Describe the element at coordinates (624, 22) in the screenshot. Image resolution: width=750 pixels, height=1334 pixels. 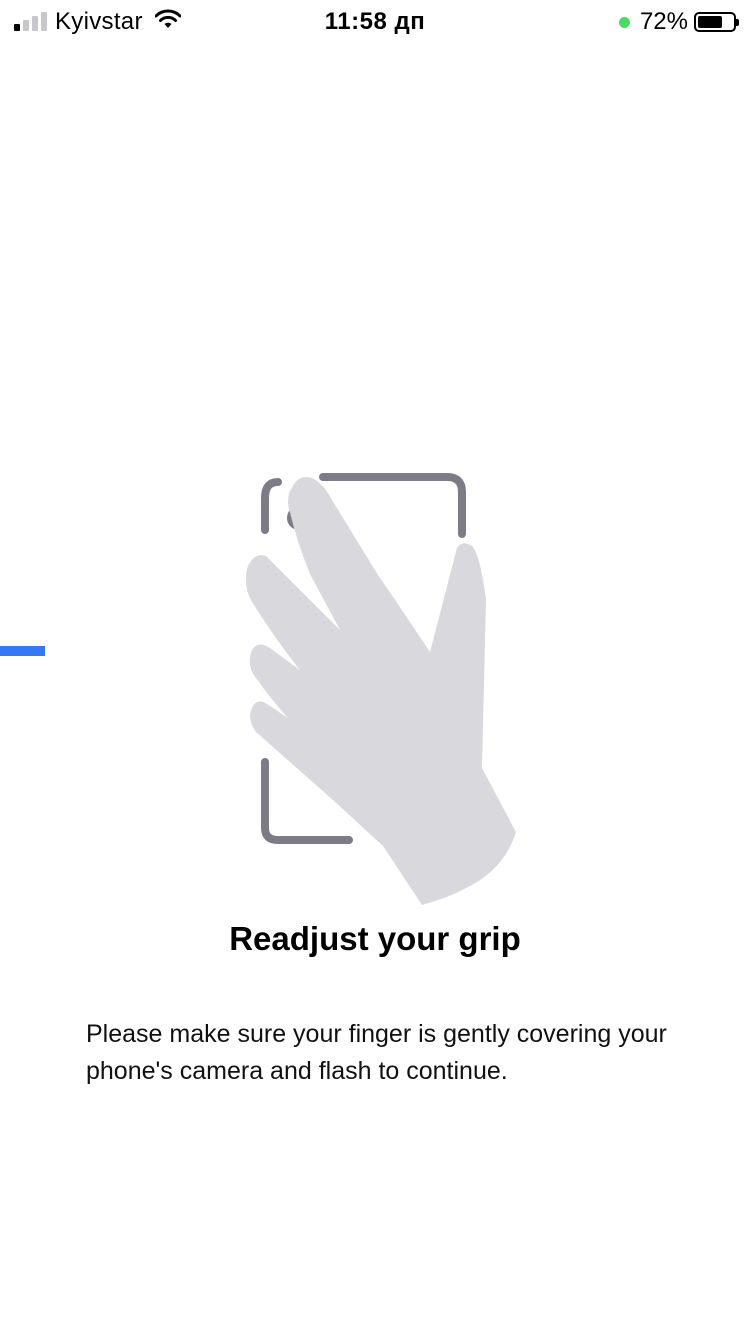
I see `privacy-dot-icon` at that location.